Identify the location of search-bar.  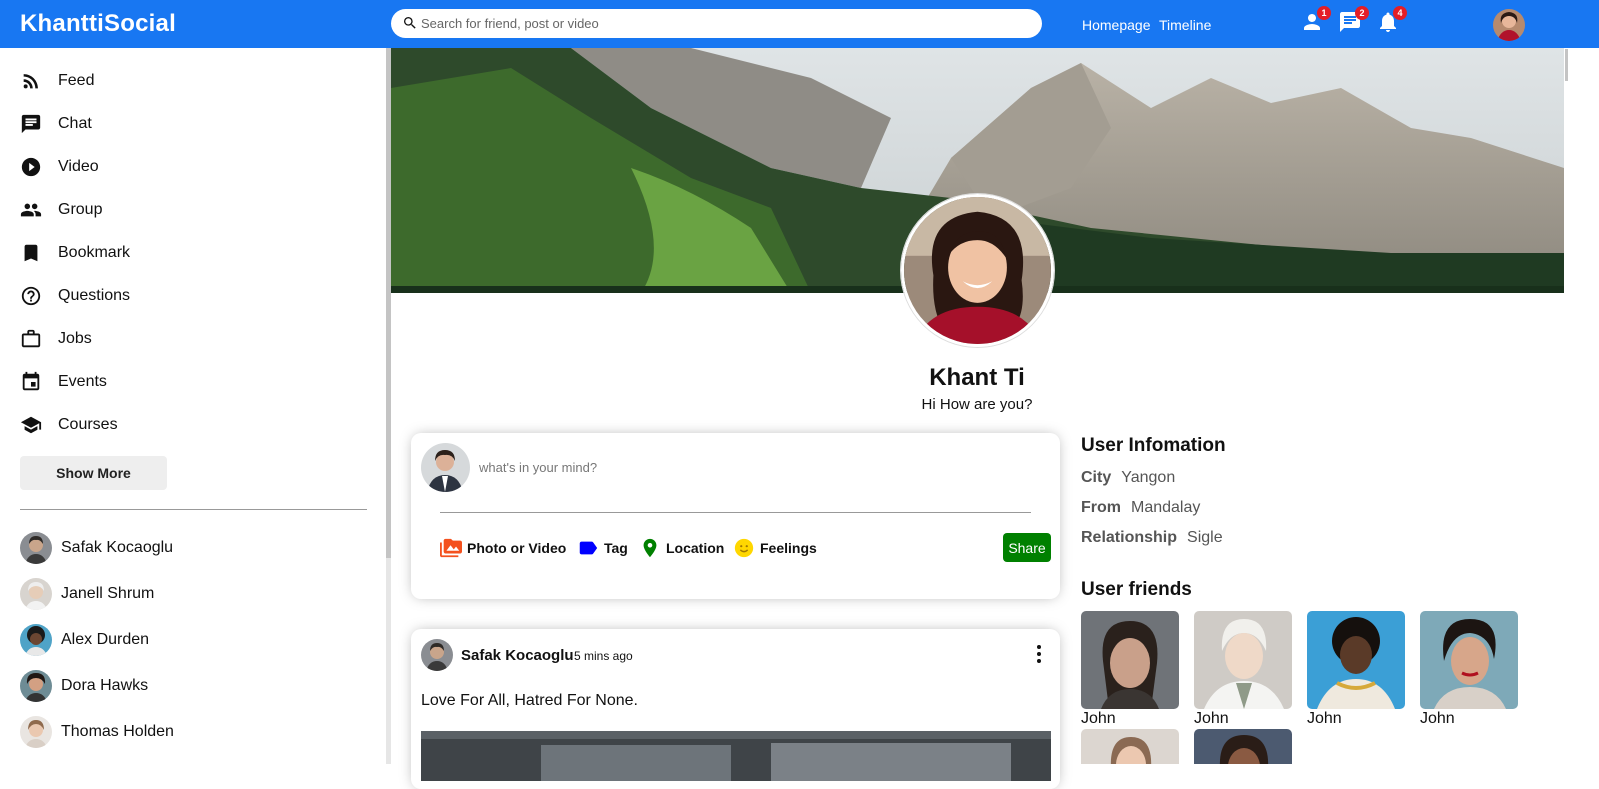
(716, 23).